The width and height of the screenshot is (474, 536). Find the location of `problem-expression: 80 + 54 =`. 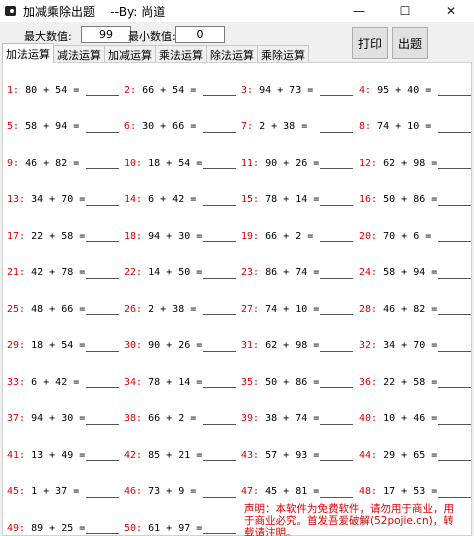

problem-expression: 80 + 54 = is located at coordinates (52, 90).